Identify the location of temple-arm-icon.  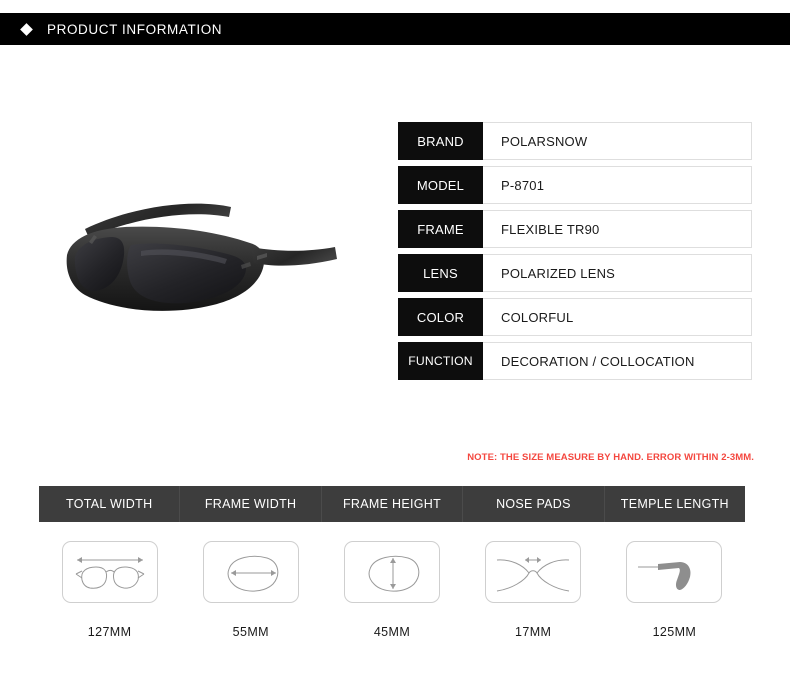
(664, 576).